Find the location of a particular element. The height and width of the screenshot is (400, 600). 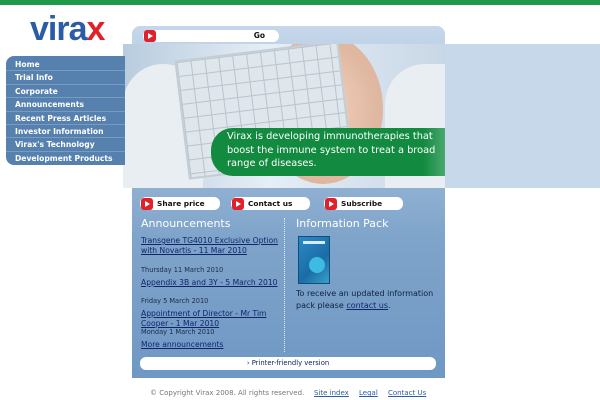

printer-friendly-link: › Printer-friendly version is located at coordinates (288, 363).